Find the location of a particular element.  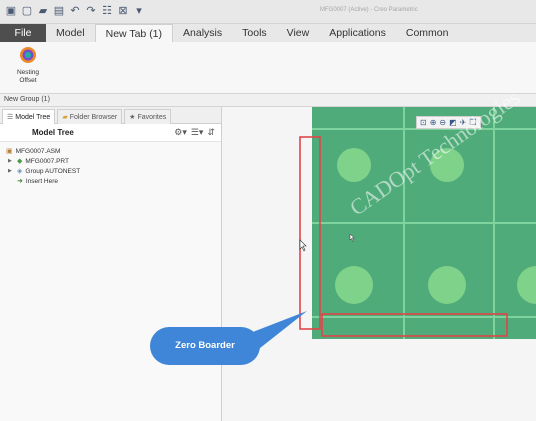

close-window-icon: ⊠ is located at coordinates (123, 11).